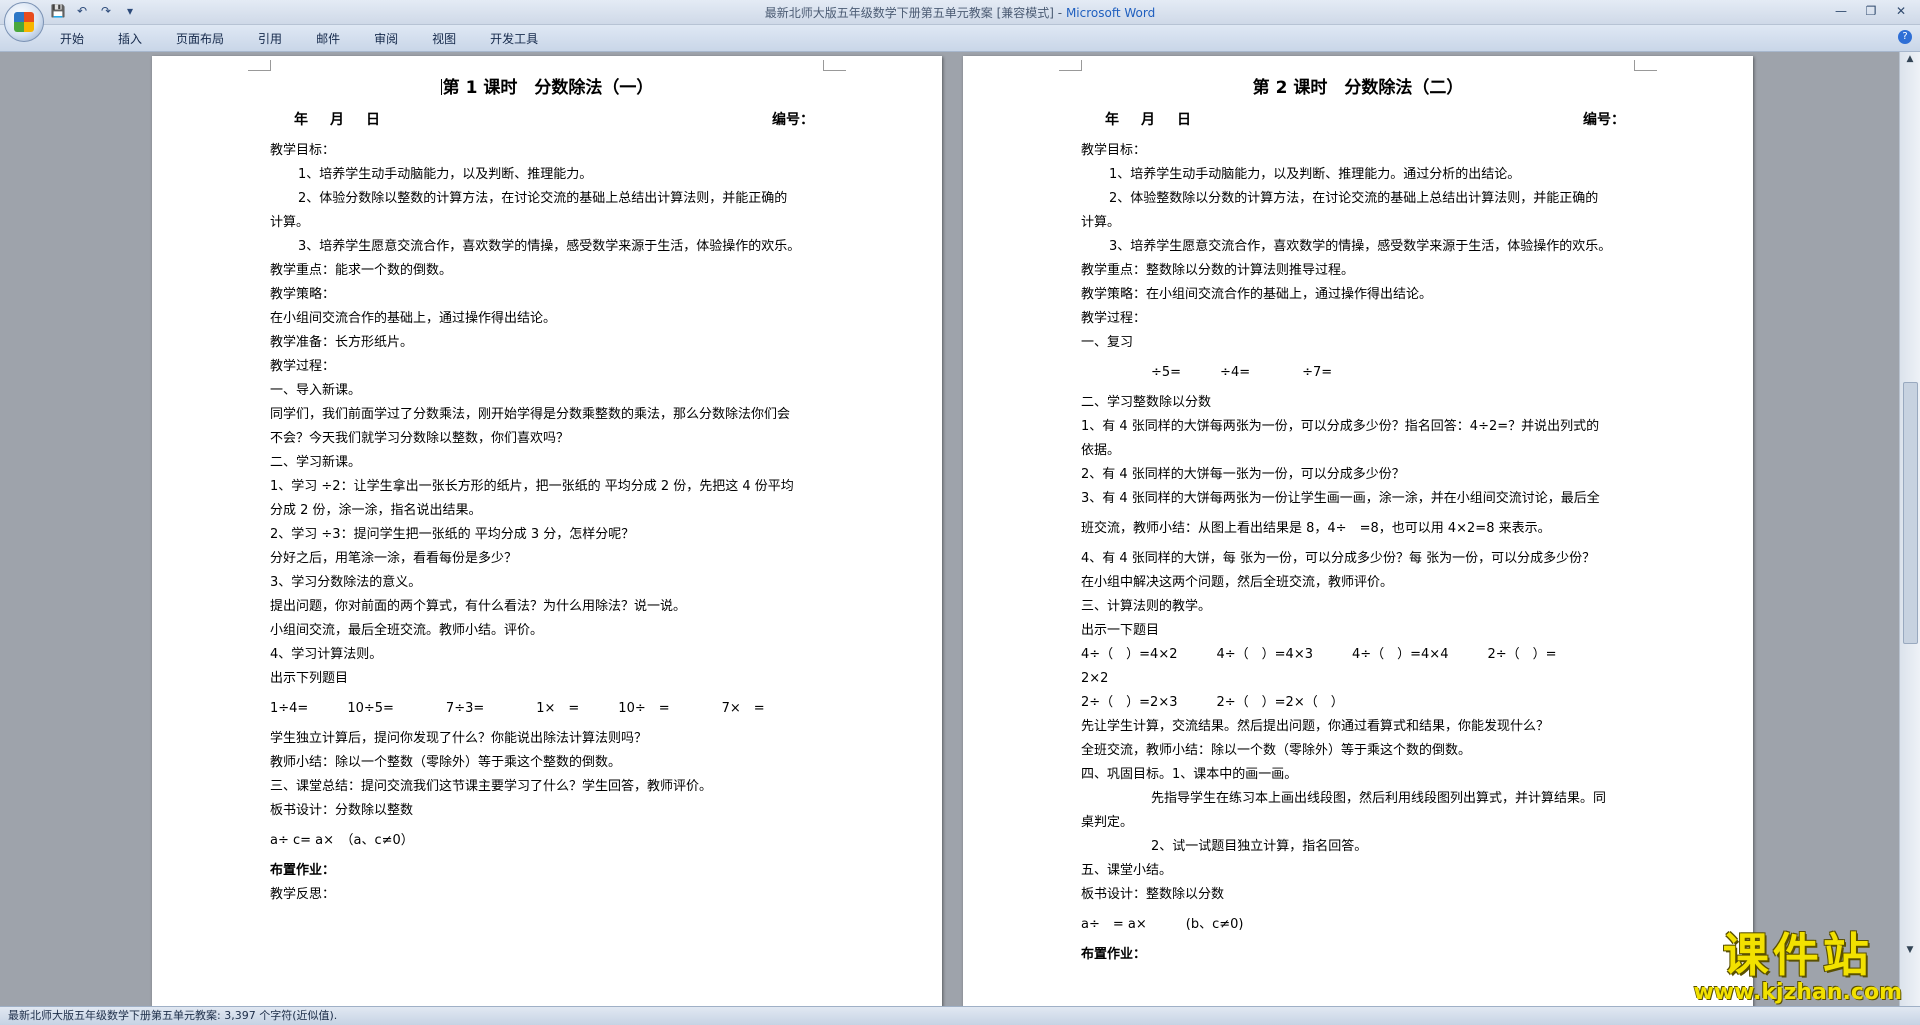 This screenshot has width=1920, height=1025. Describe the element at coordinates (543, 198) in the screenshot. I see `paragraph: 2、体验分数除以整数的计算方法，在讨论交流的基础上总结出计算法则，并能正确的` at that location.